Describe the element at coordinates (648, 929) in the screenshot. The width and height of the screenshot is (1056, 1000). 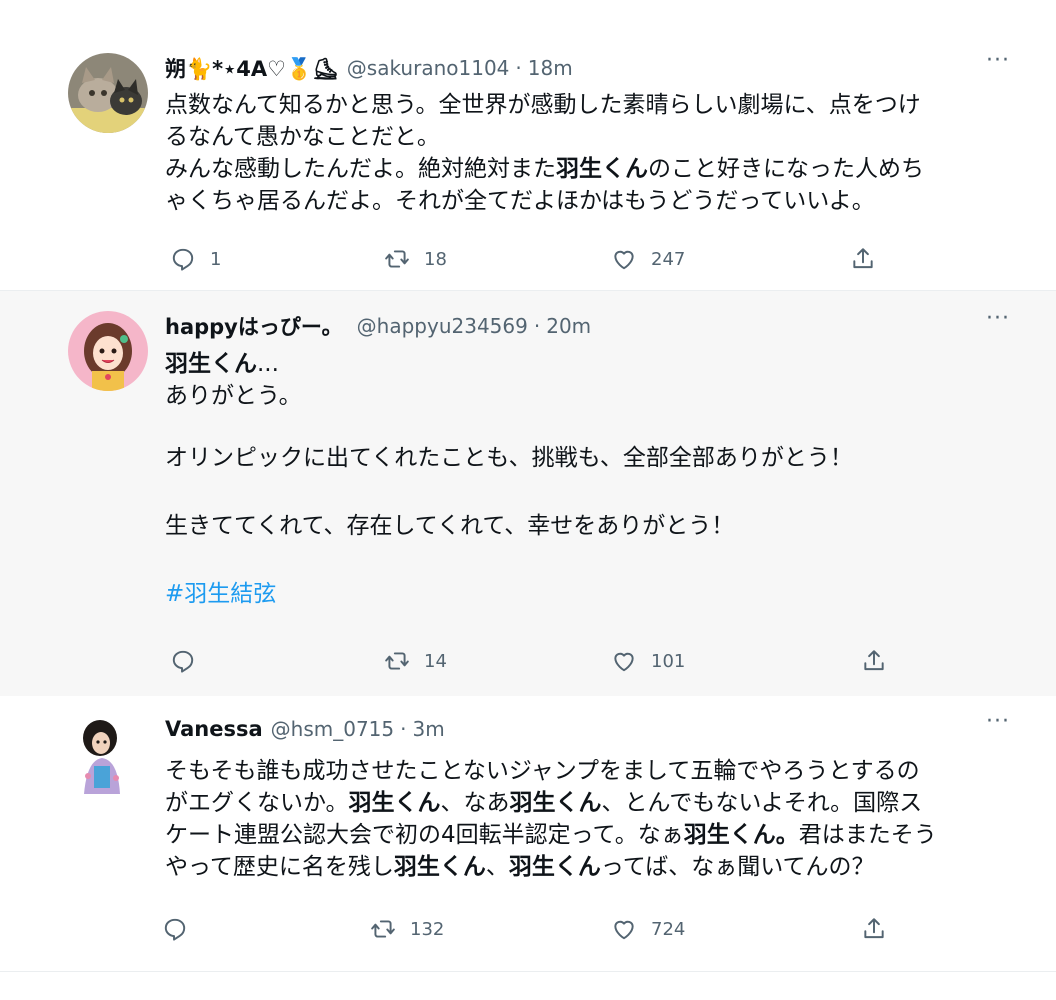
I see `like-button: 724` at that location.